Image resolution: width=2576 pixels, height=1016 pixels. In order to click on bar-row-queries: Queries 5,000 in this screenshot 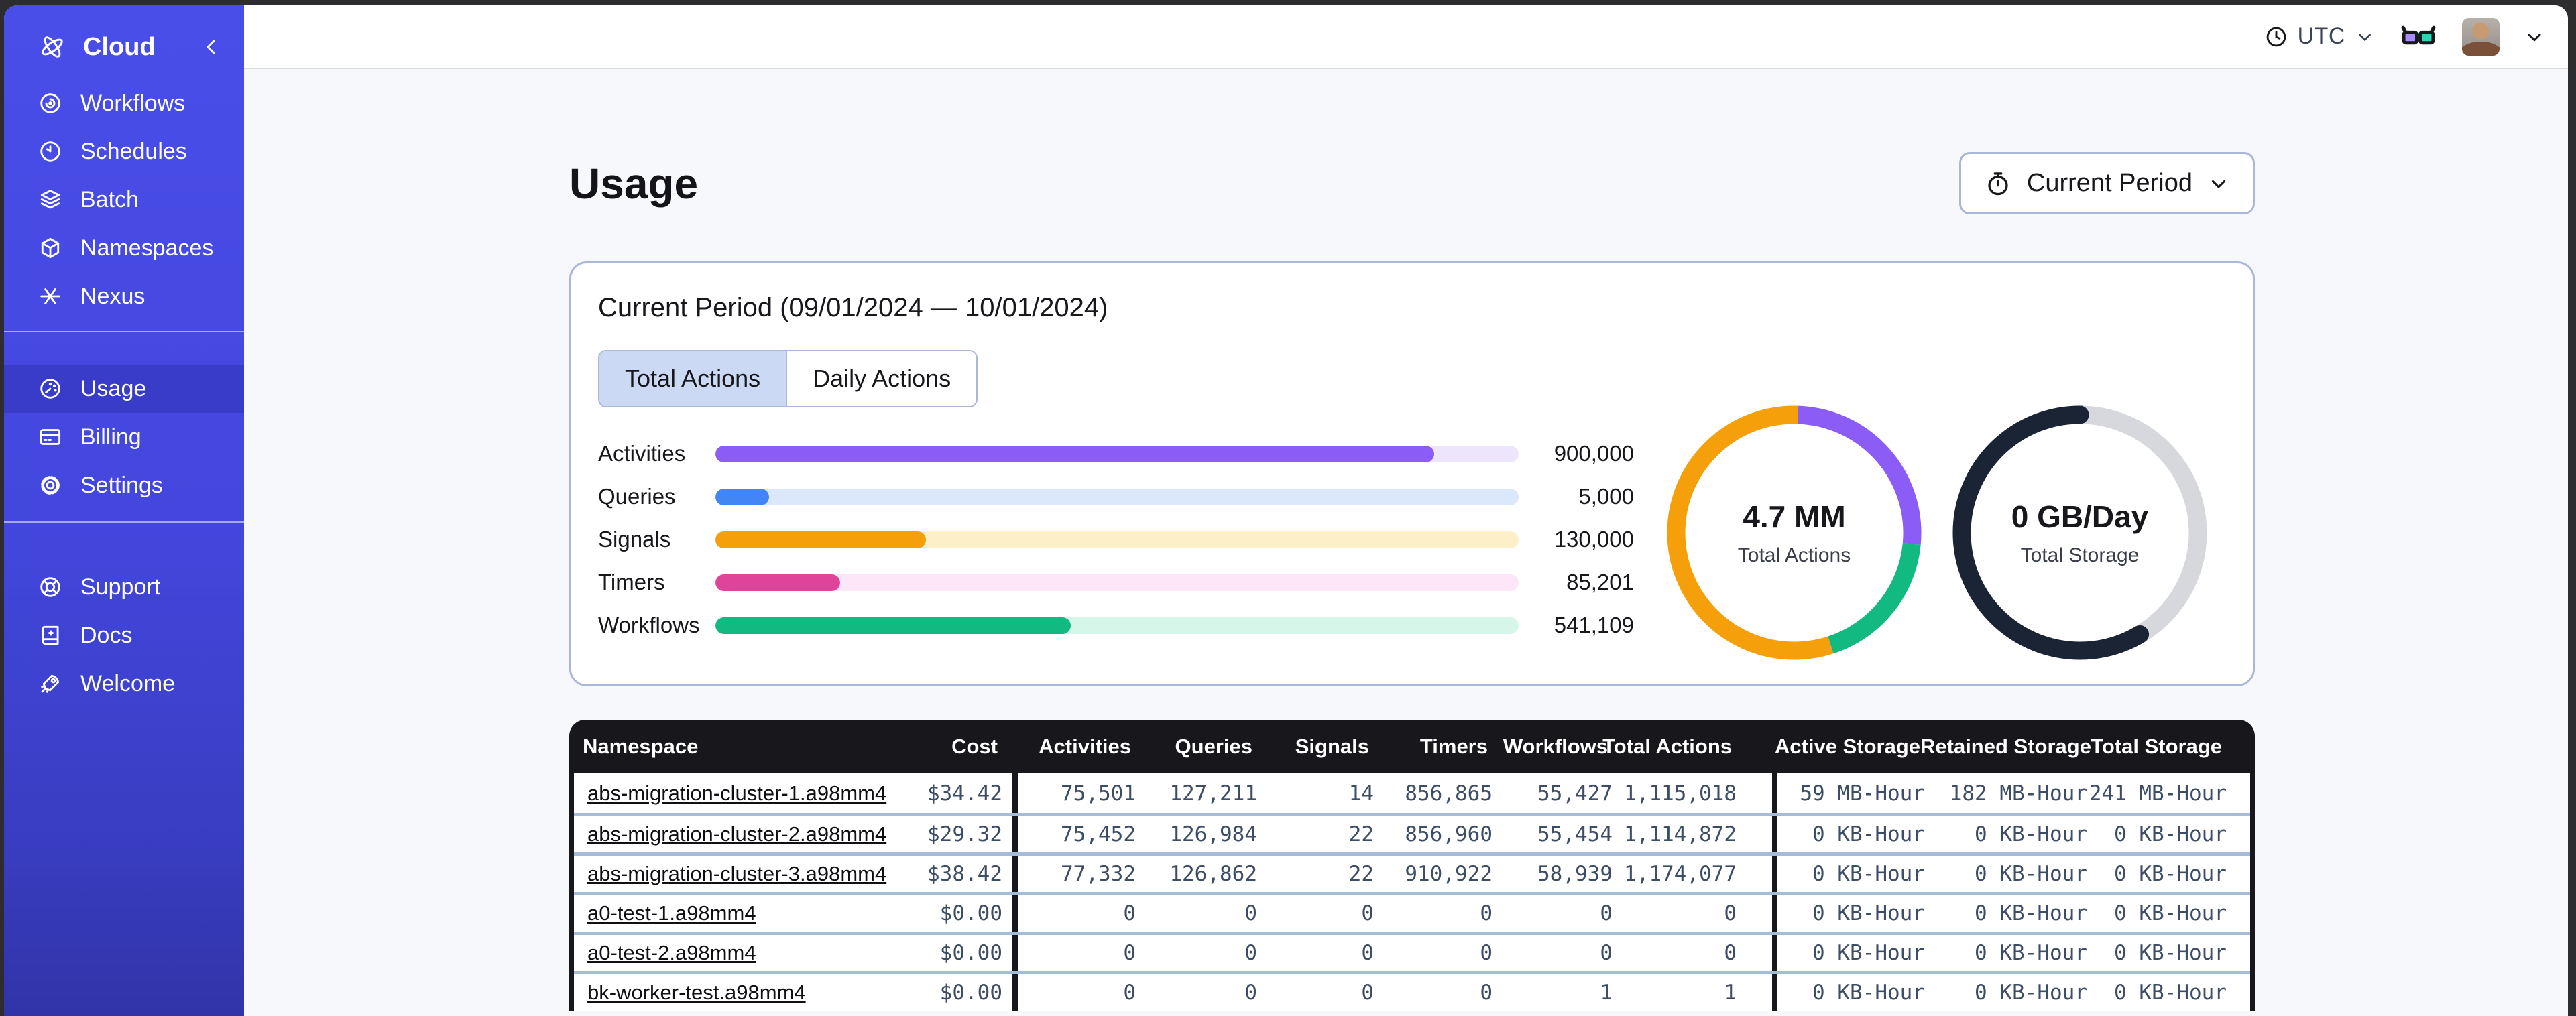, I will do `click(1116, 496)`.